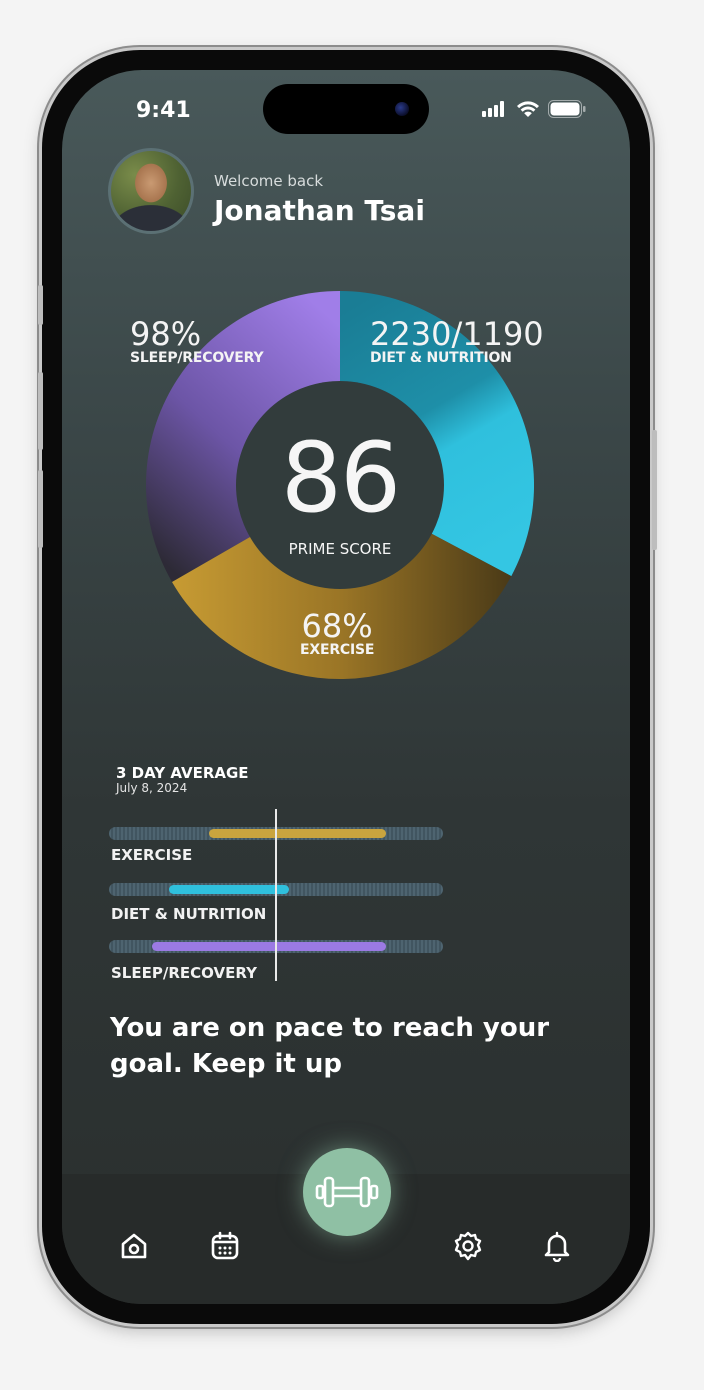  I want to click on tab-settings, so click(468, 1248).